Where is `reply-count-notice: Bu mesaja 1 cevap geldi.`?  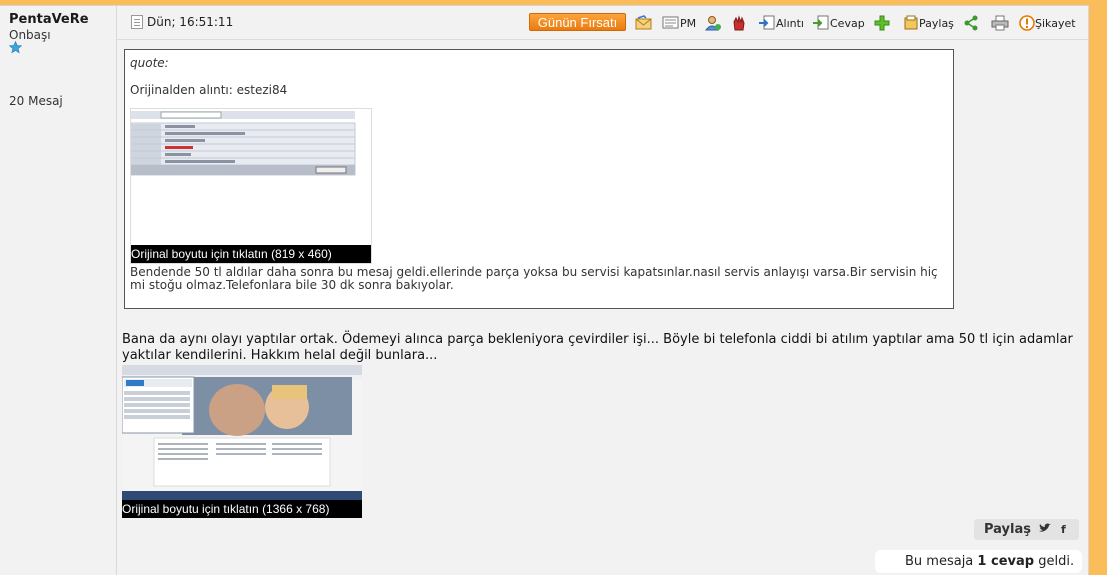 reply-count-notice: Bu mesaja 1 cevap geldi. is located at coordinates (978, 561).